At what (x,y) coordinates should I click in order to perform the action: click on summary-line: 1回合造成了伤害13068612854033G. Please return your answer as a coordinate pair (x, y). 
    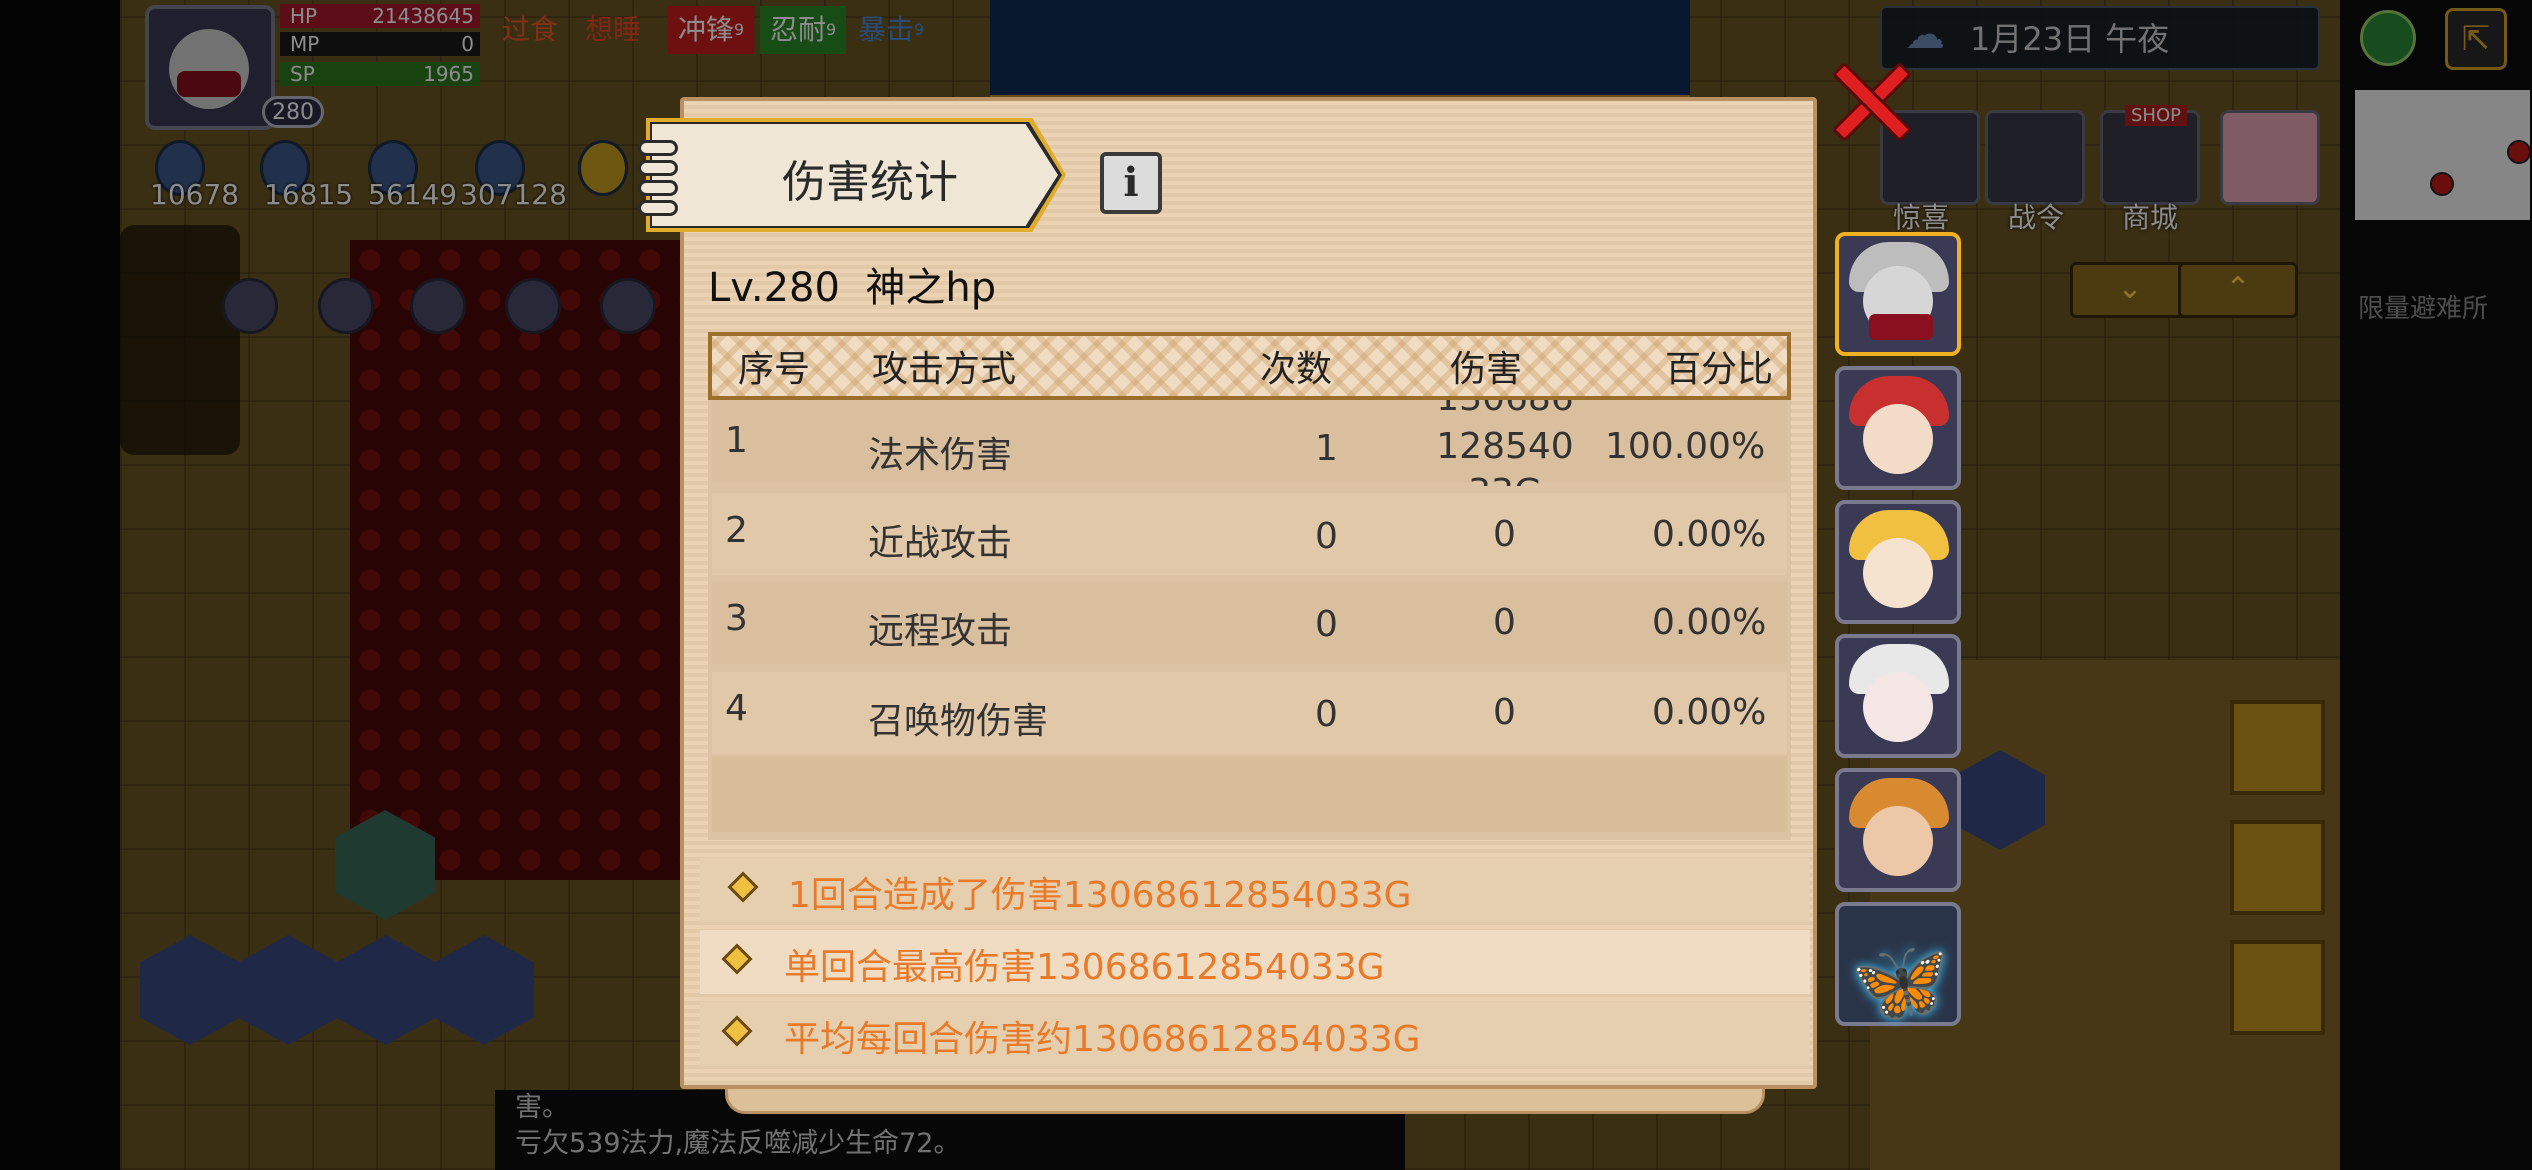
    Looking at the image, I should click on (1255, 890).